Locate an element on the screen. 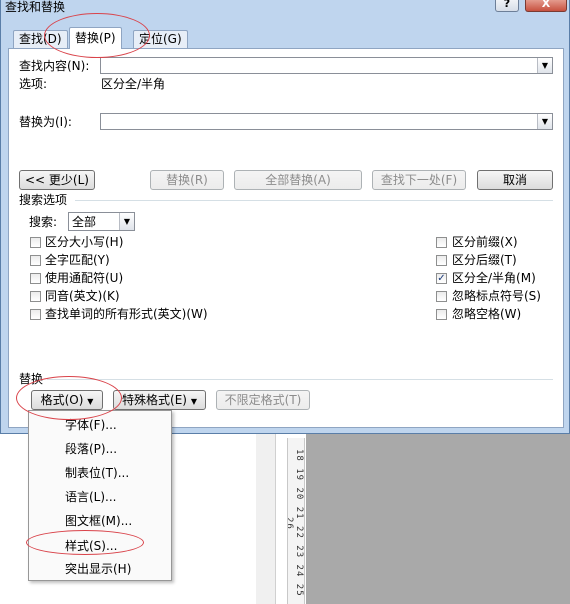 The height and width of the screenshot is (604, 570). match-prefix-checkbox is located at coordinates (441, 242).